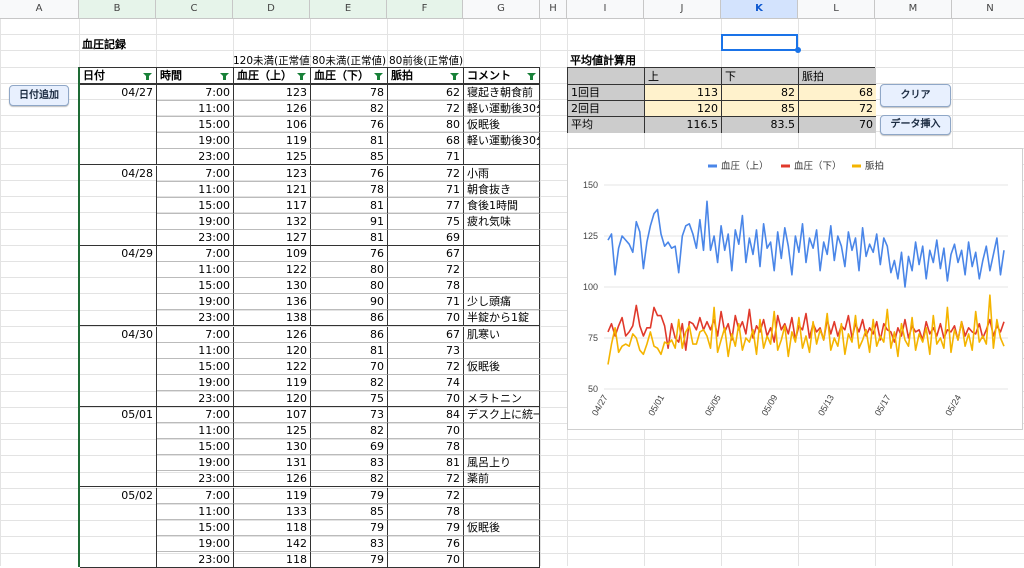  What do you see at coordinates (272, 463) in the screenshot?
I see `bp-upper-cell: 131` at bounding box center [272, 463].